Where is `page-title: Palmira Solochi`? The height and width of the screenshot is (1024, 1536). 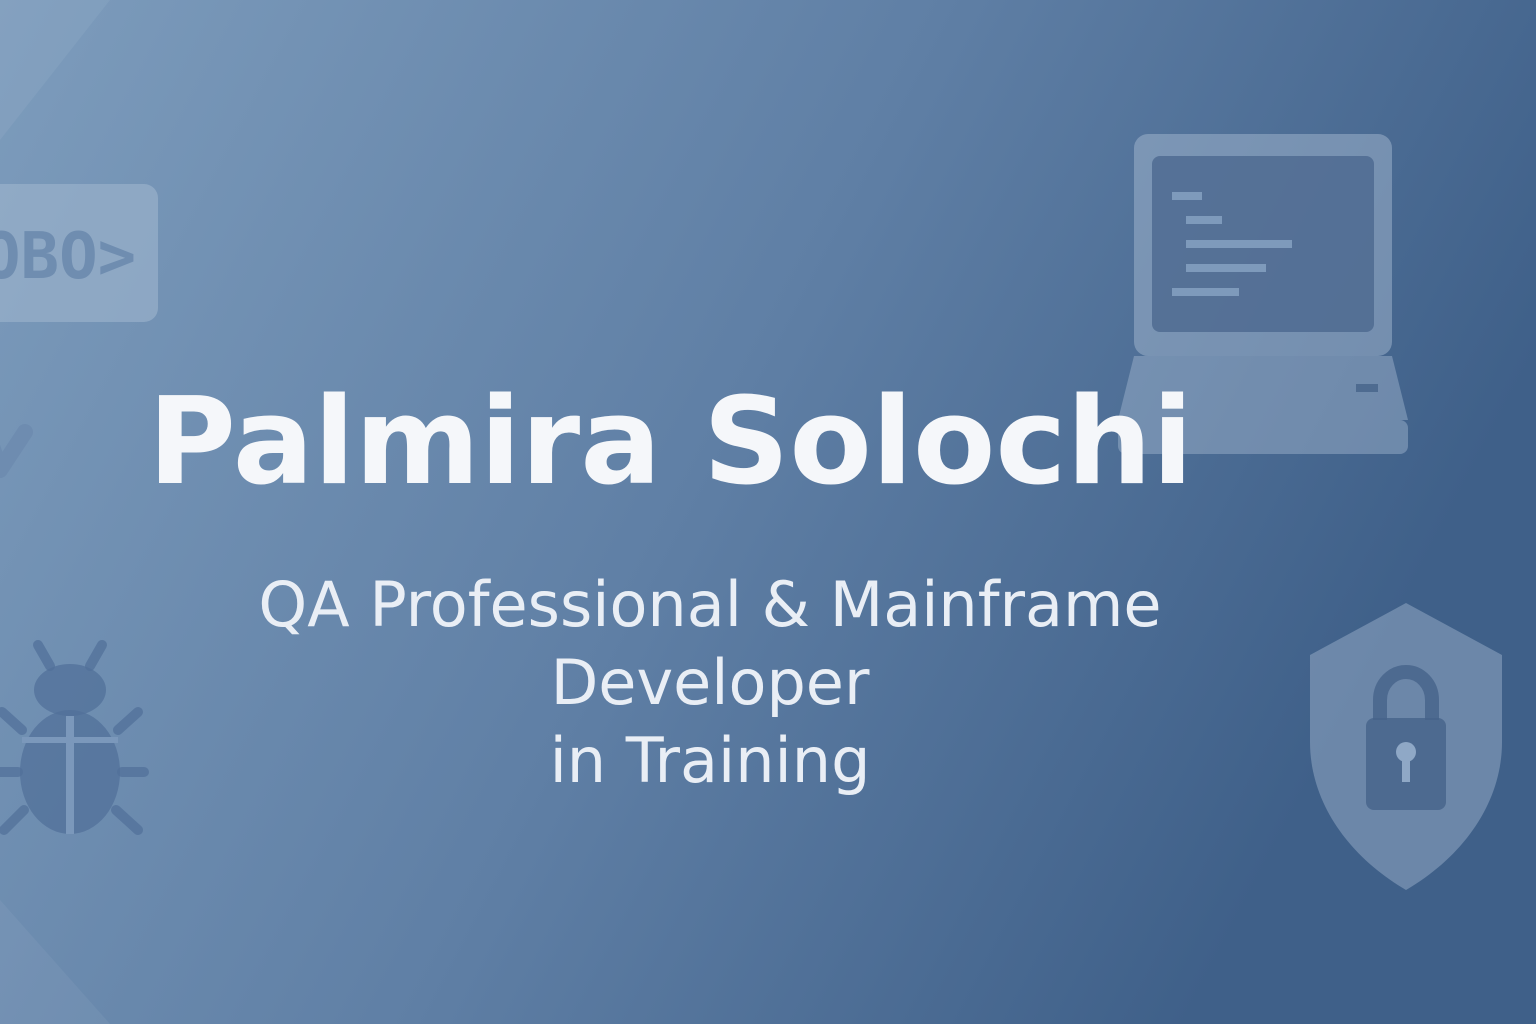
page-title: Palmira Solochi is located at coordinates (671, 442).